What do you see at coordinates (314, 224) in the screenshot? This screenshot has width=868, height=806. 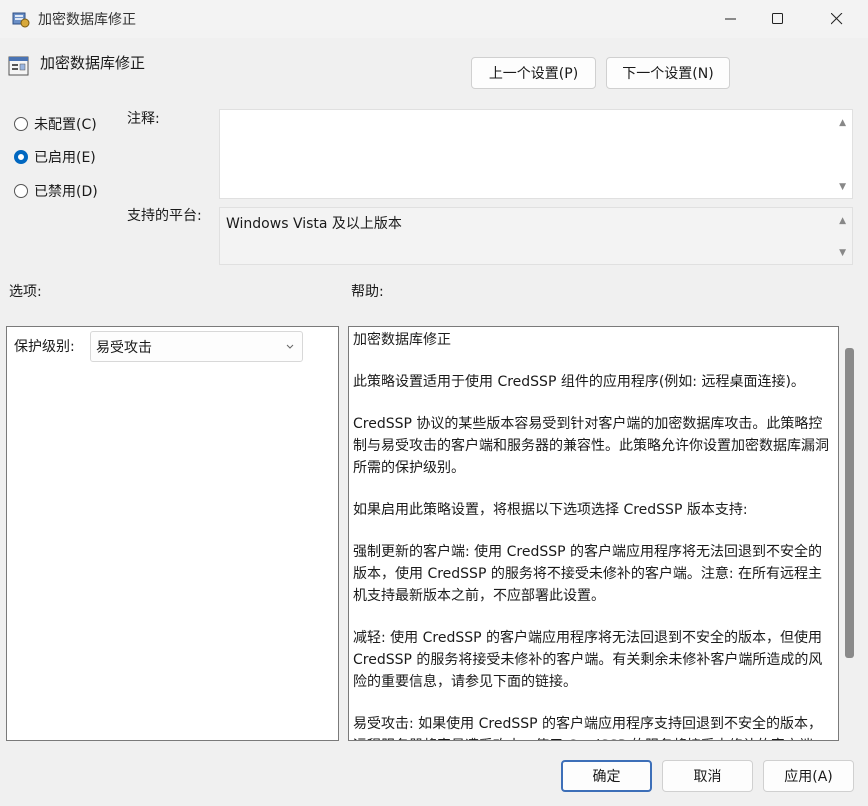 I see `platform-value: Windows Vista 及以上版本` at bounding box center [314, 224].